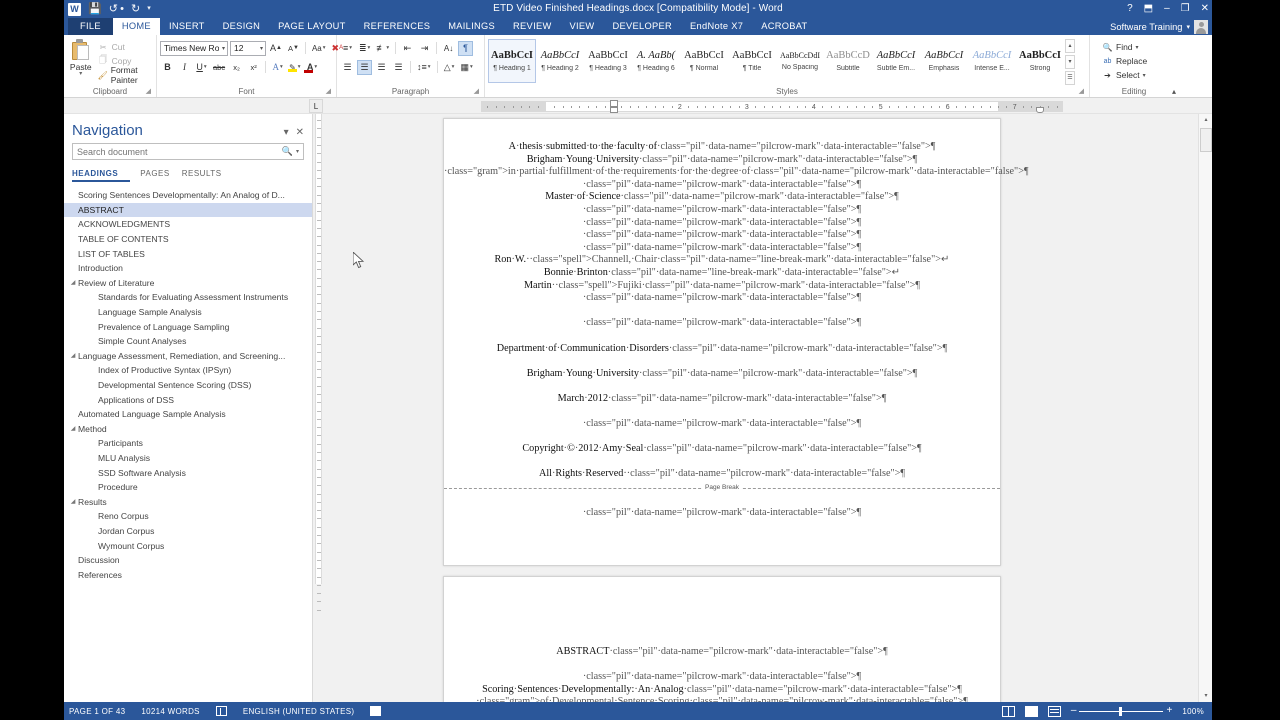  What do you see at coordinates (448, 48) in the screenshot?
I see `sort-icon: A↓` at bounding box center [448, 48].